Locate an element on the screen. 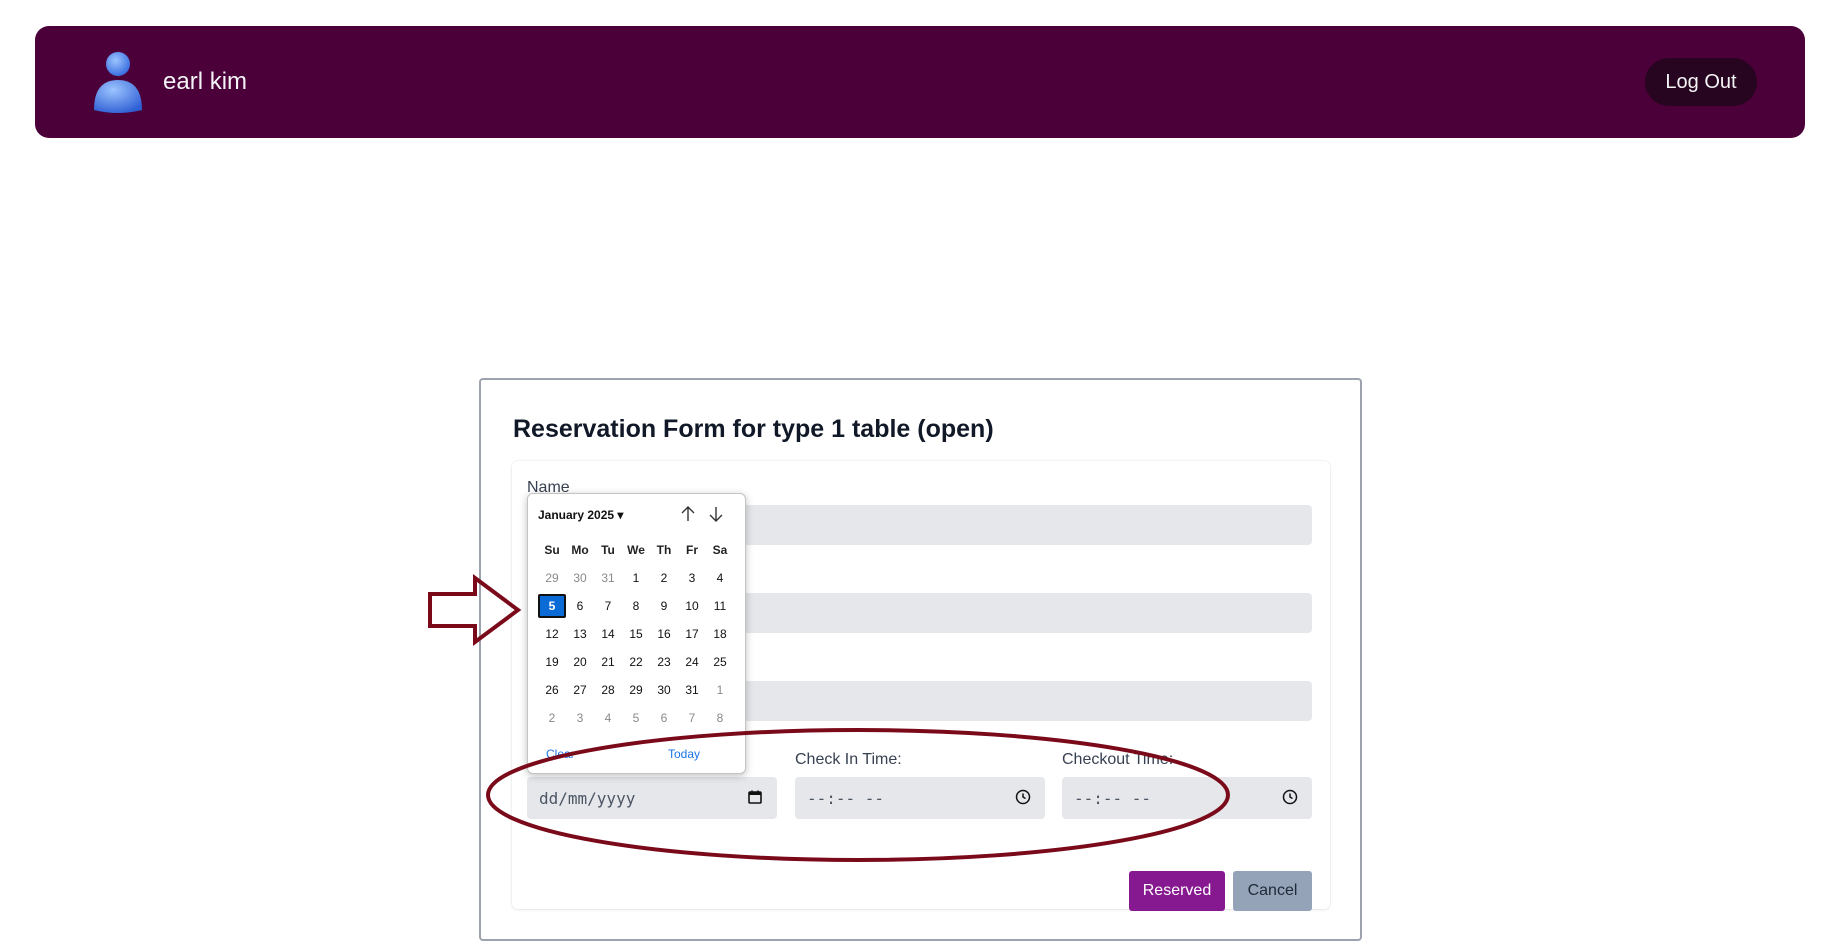 The height and width of the screenshot is (945, 1835). weekday-label: Fr is located at coordinates (692, 550).